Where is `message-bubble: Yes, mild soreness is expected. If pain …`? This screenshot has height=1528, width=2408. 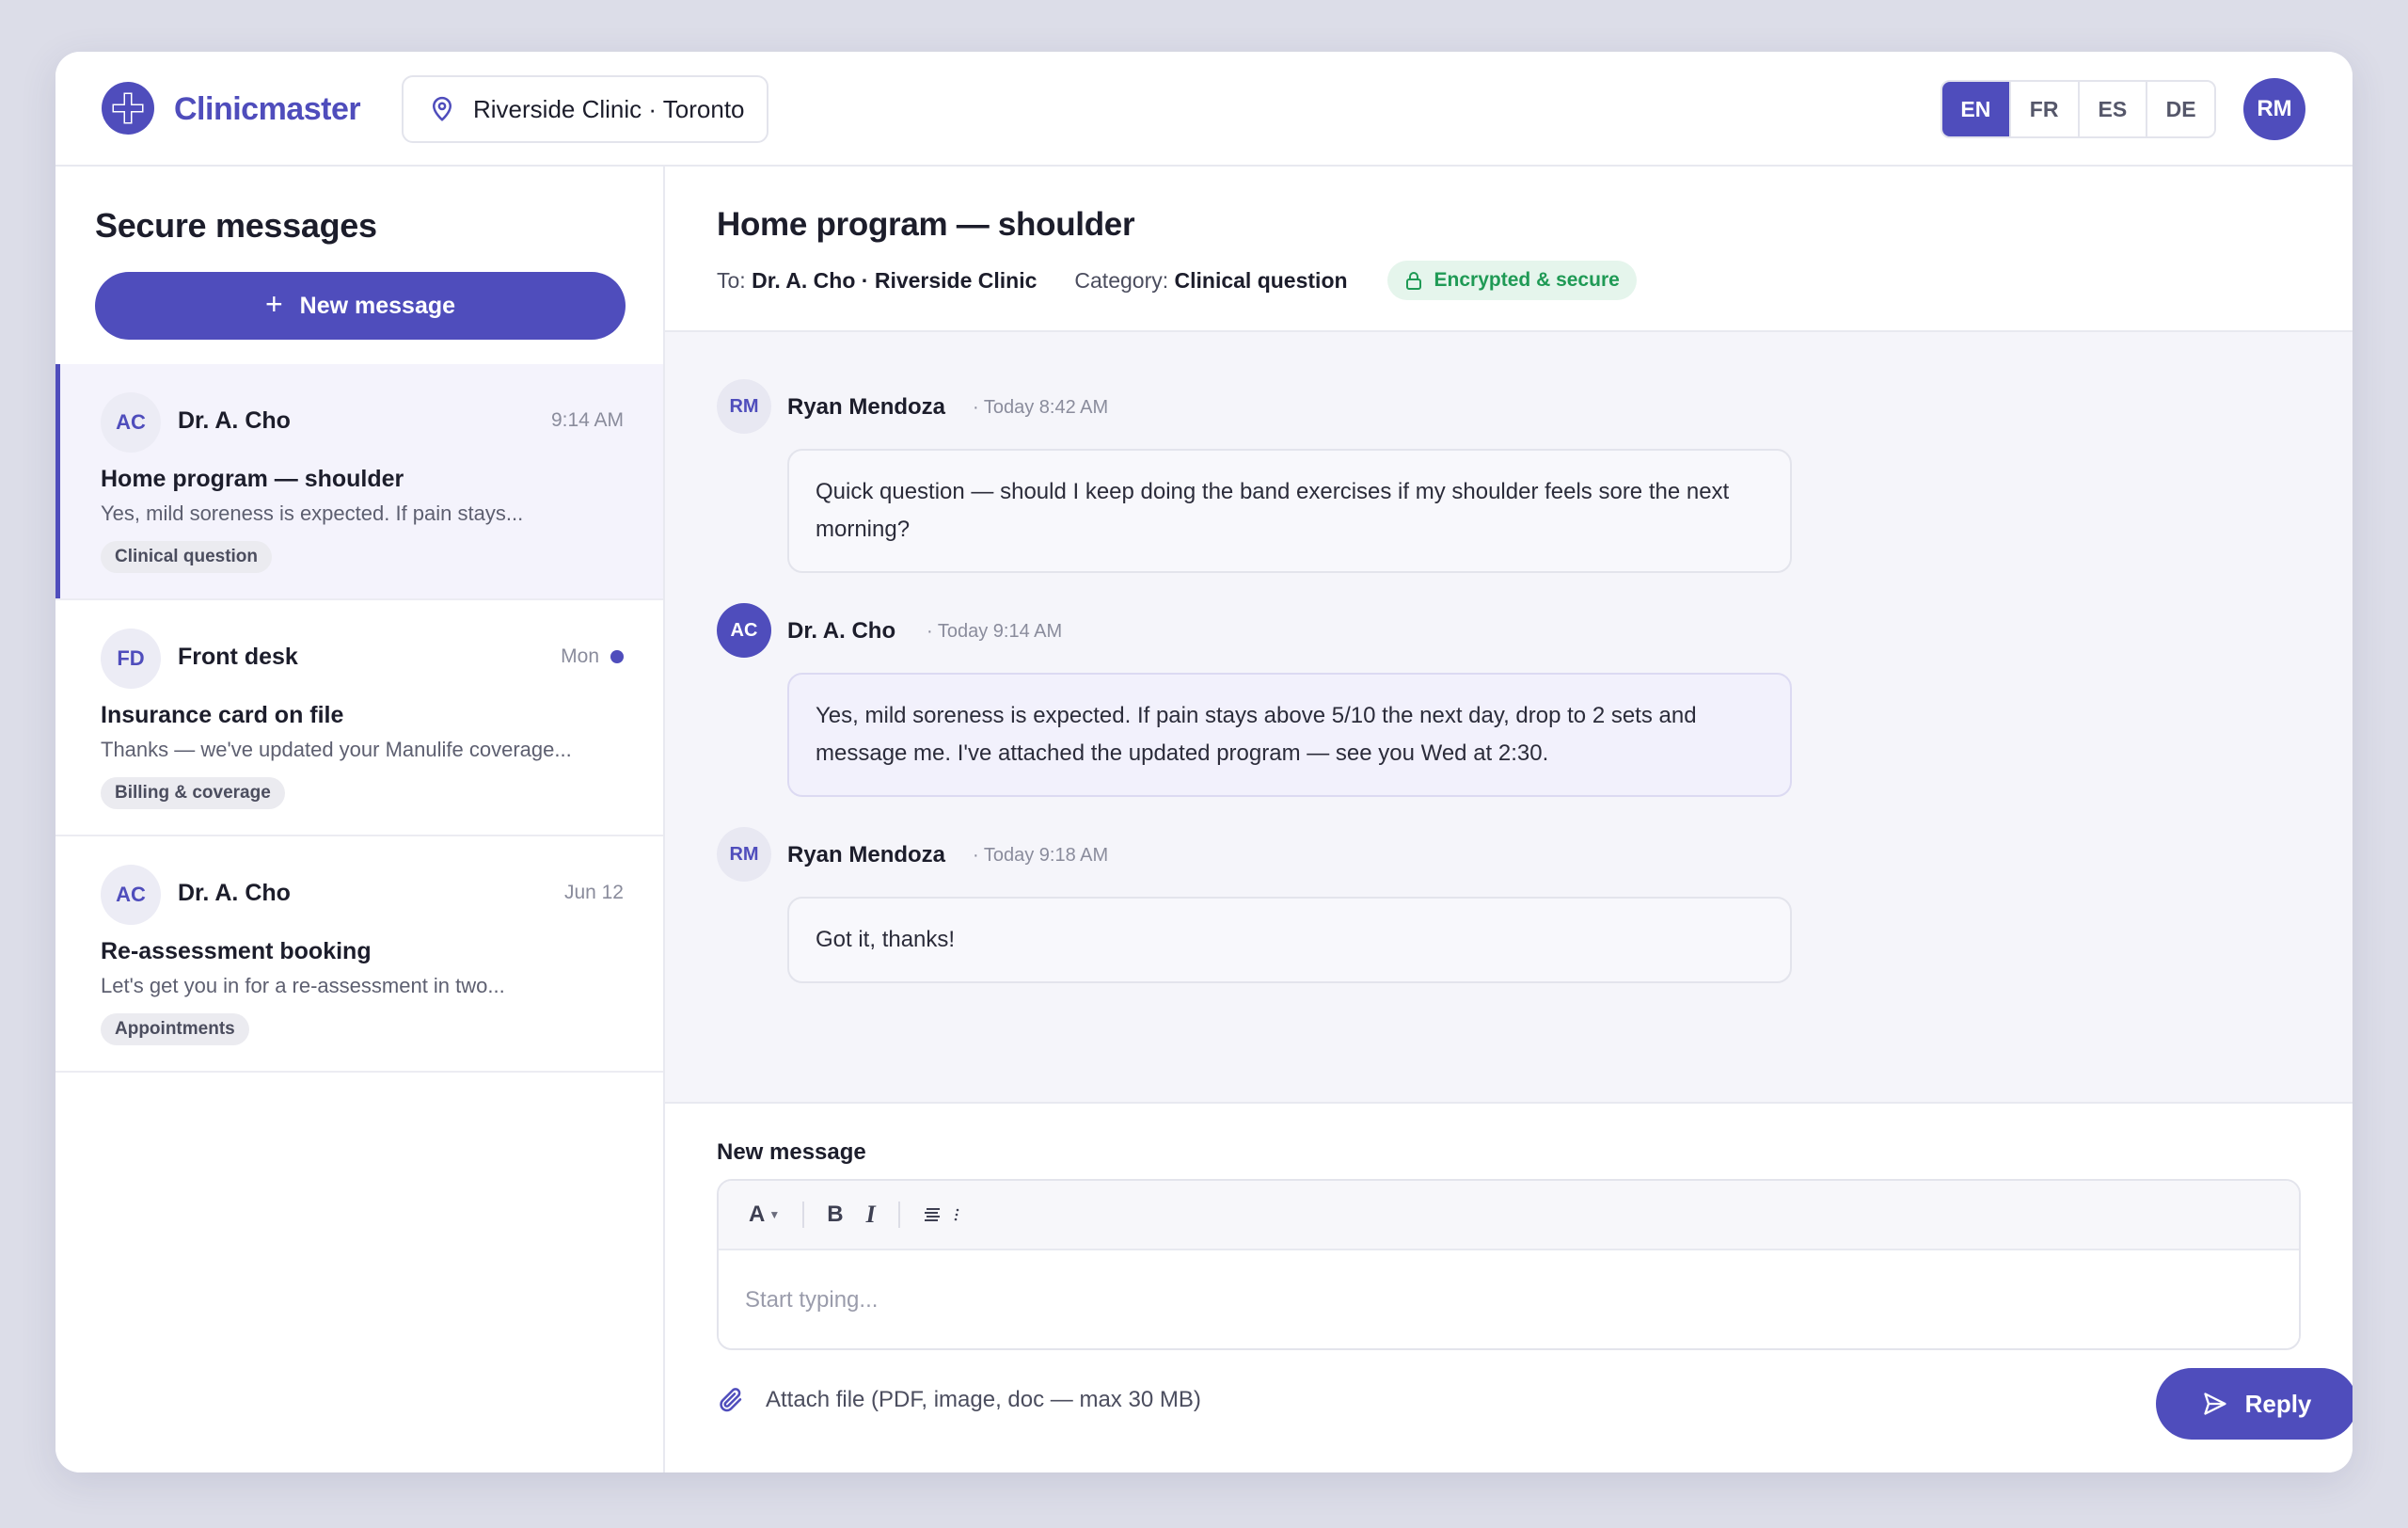 message-bubble: Yes, mild soreness is expected. If pain … is located at coordinates (1289, 735).